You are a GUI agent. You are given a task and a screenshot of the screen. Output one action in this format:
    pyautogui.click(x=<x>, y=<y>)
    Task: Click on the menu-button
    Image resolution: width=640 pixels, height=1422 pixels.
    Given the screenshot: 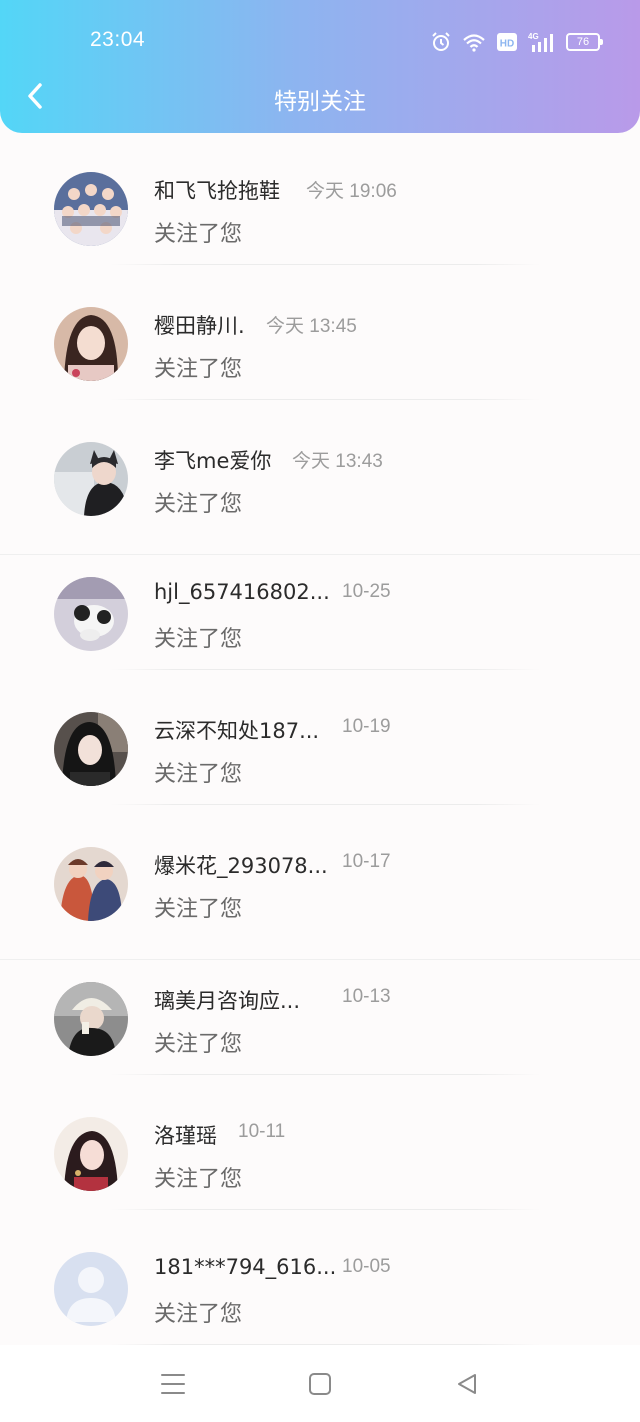 What is the action you would take?
    pyautogui.click(x=173, y=1384)
    